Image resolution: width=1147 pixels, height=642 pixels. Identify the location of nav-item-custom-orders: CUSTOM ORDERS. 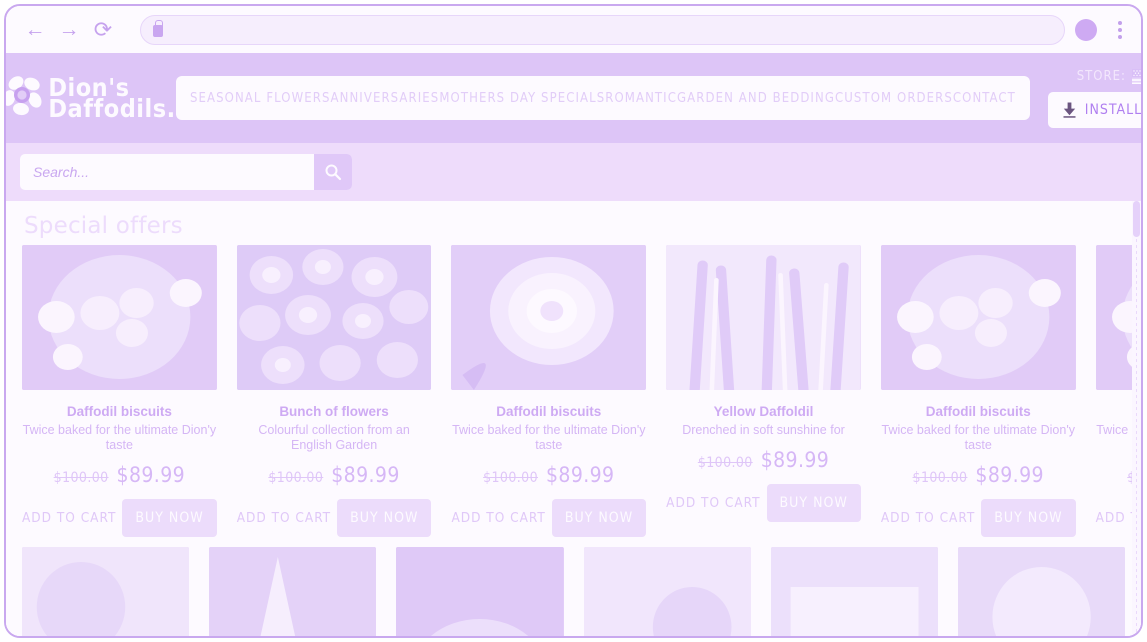
(894, 98).